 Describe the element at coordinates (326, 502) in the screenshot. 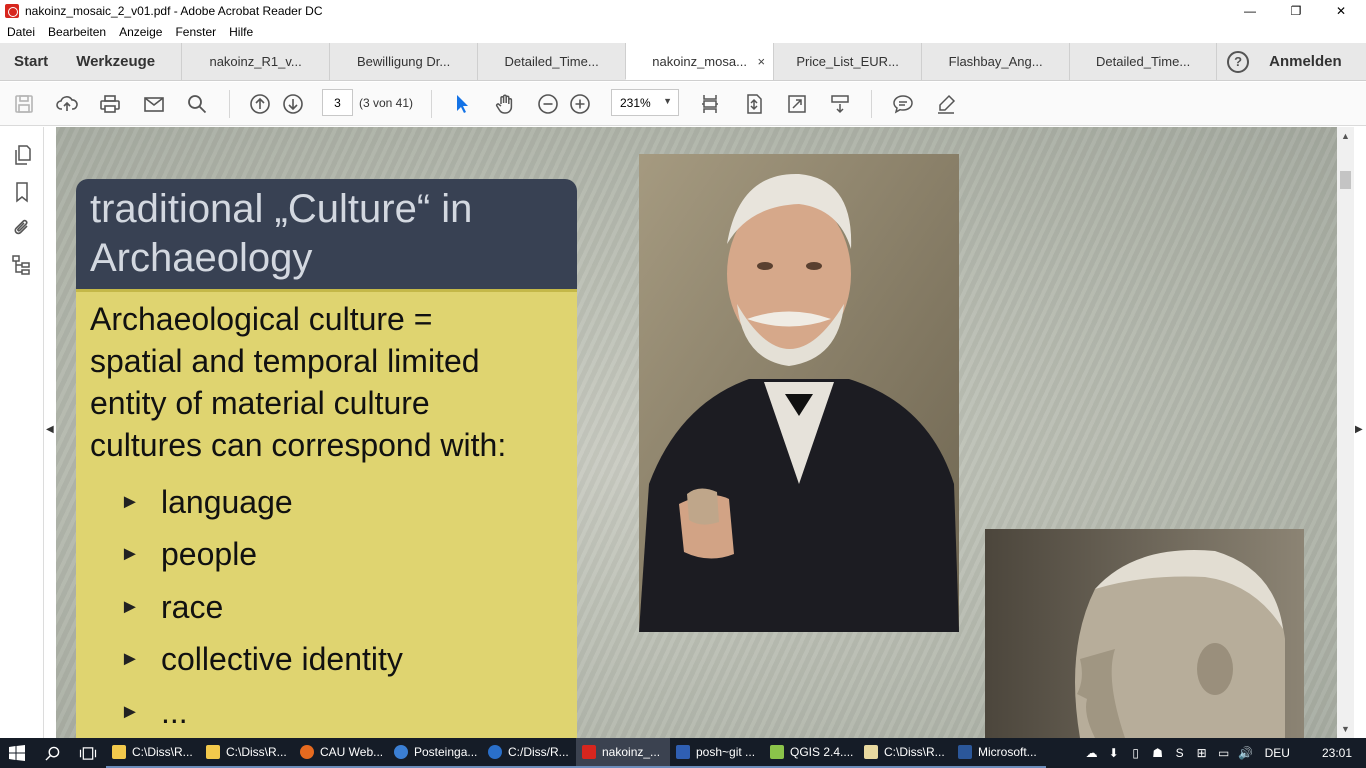

I see `list-item: ► language` at that location.